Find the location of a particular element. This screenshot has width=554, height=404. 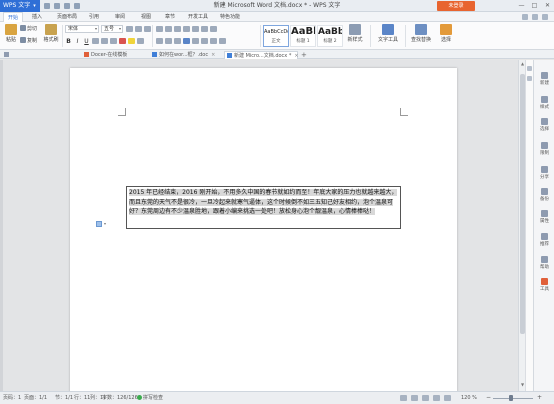

font-name-value: 宋体 is located at coordinates (73, 29).